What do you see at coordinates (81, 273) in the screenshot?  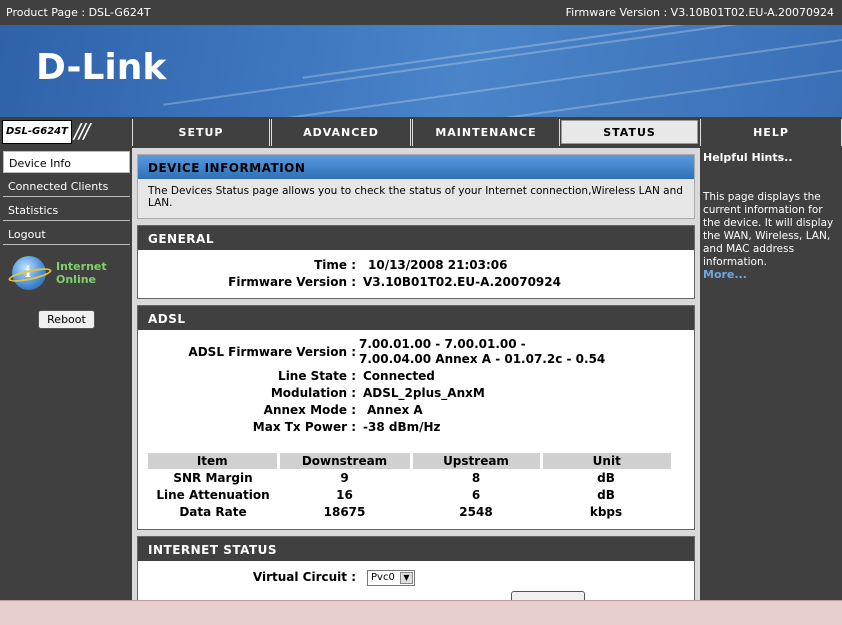 I see `internet-online-text: Internet Online` at bounding box center [81, 273].